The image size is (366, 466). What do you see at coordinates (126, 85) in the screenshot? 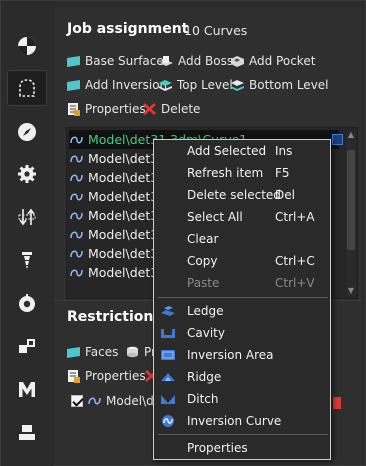
I see `add-inversion-label: Add Inversion` at bounding box center [126, 85].